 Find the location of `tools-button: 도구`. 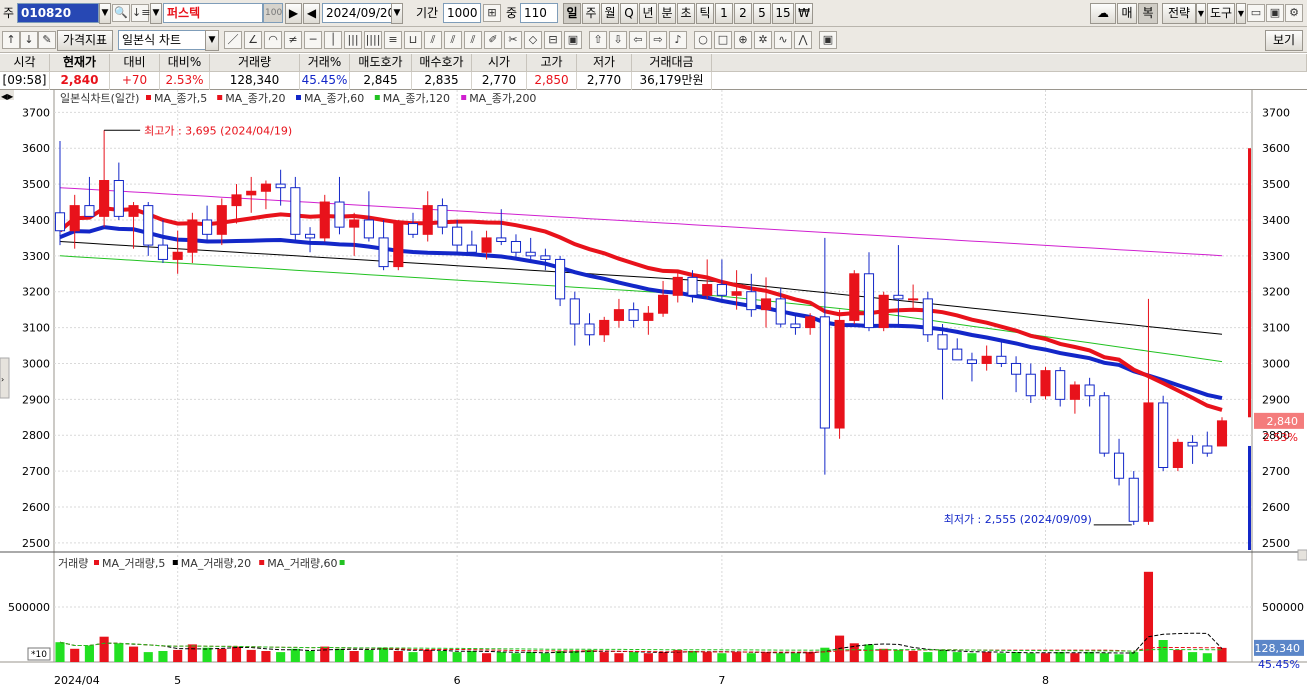

tools-button: 도구 is located at coordinates (1221, 13).